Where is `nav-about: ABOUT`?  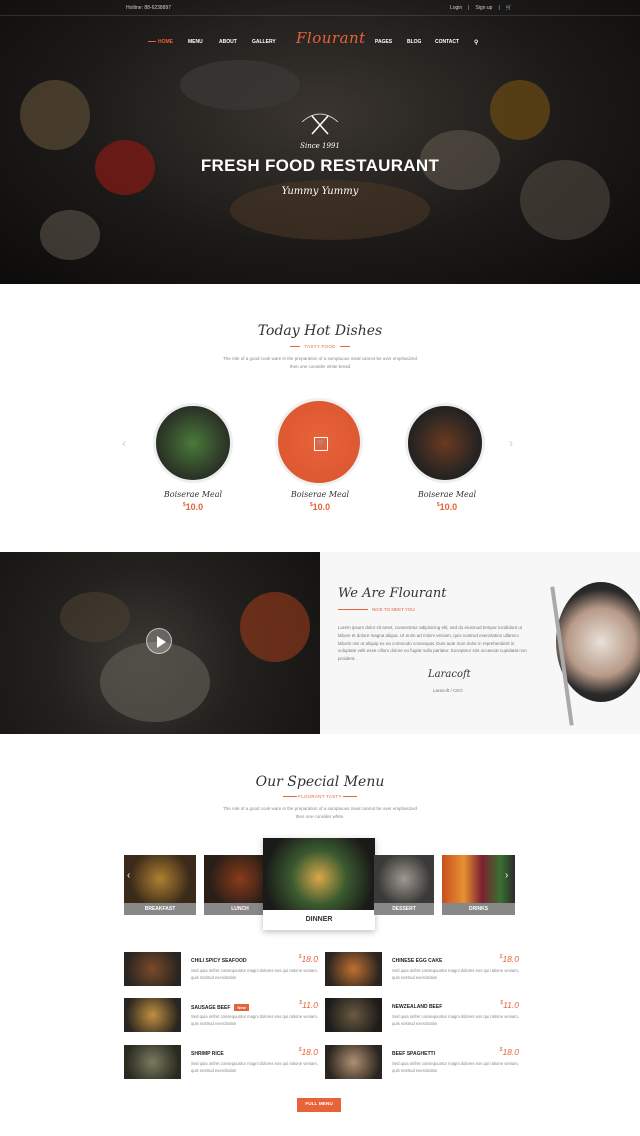 nav-about: ABOUT is located at coordinates (228, 42).